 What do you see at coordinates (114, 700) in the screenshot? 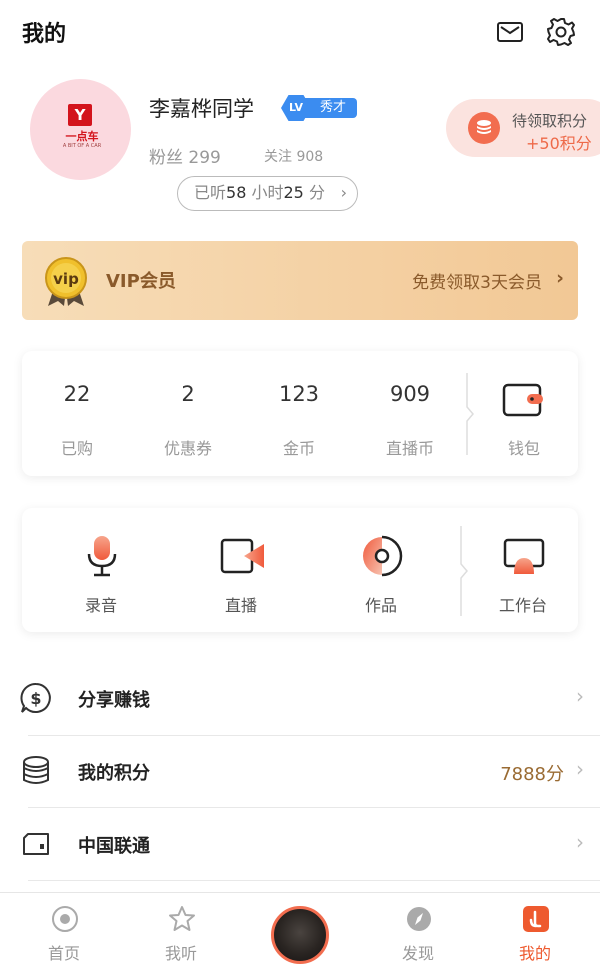
I see `list-item-label: 分享赚钱` at bounding box center [114, 700].